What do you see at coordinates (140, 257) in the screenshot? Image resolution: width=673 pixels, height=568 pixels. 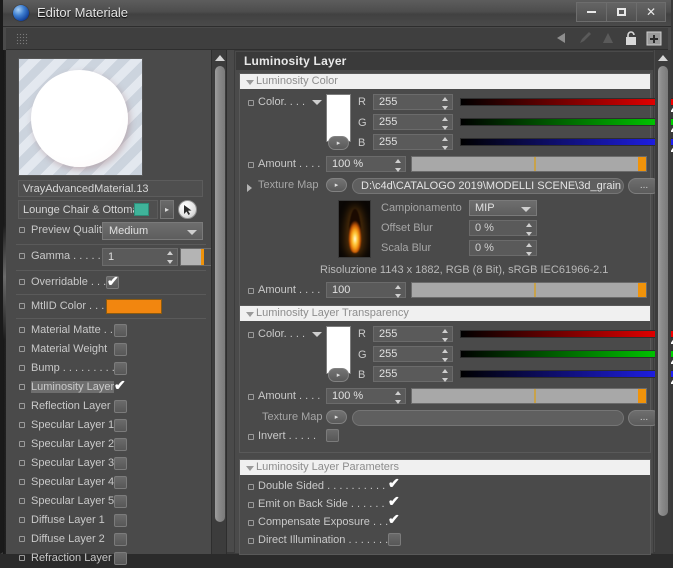 I see `gamma-input: 1` at bounding box center [140, 257].